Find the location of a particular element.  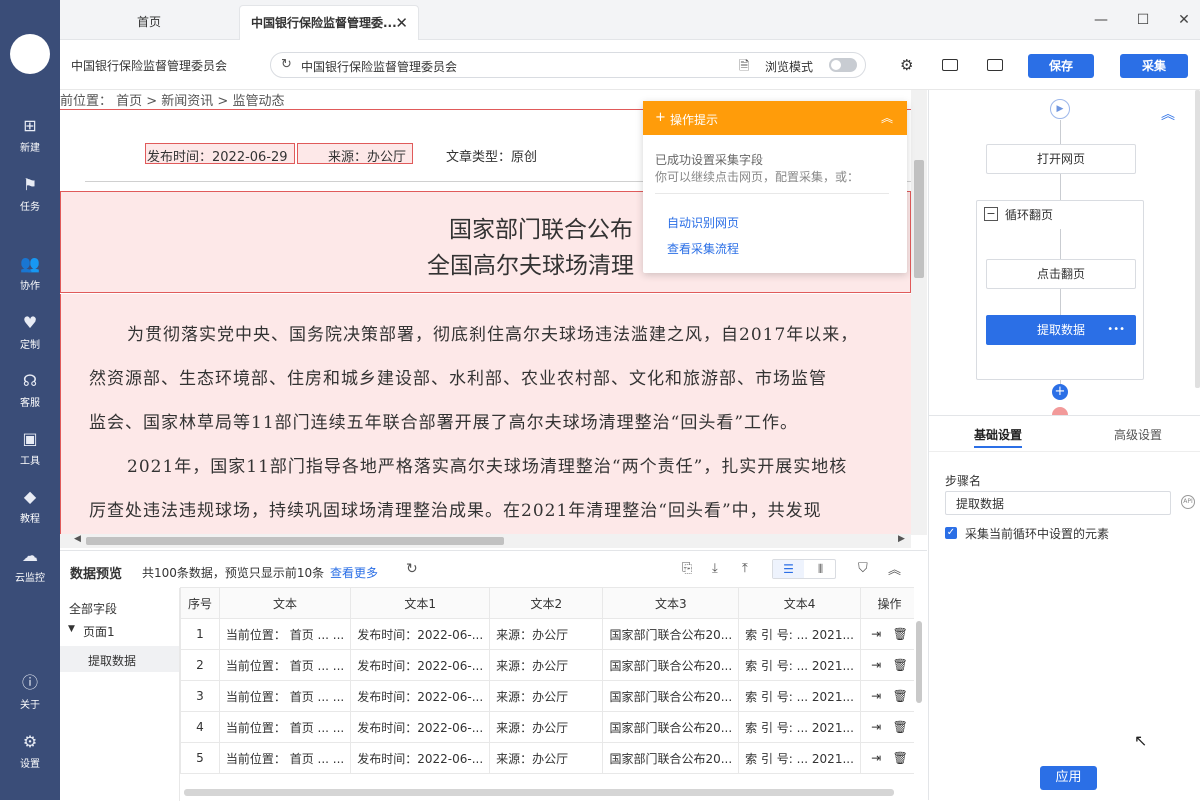

scroll-right-icon: ▶ is located at coordinates (901, 539).